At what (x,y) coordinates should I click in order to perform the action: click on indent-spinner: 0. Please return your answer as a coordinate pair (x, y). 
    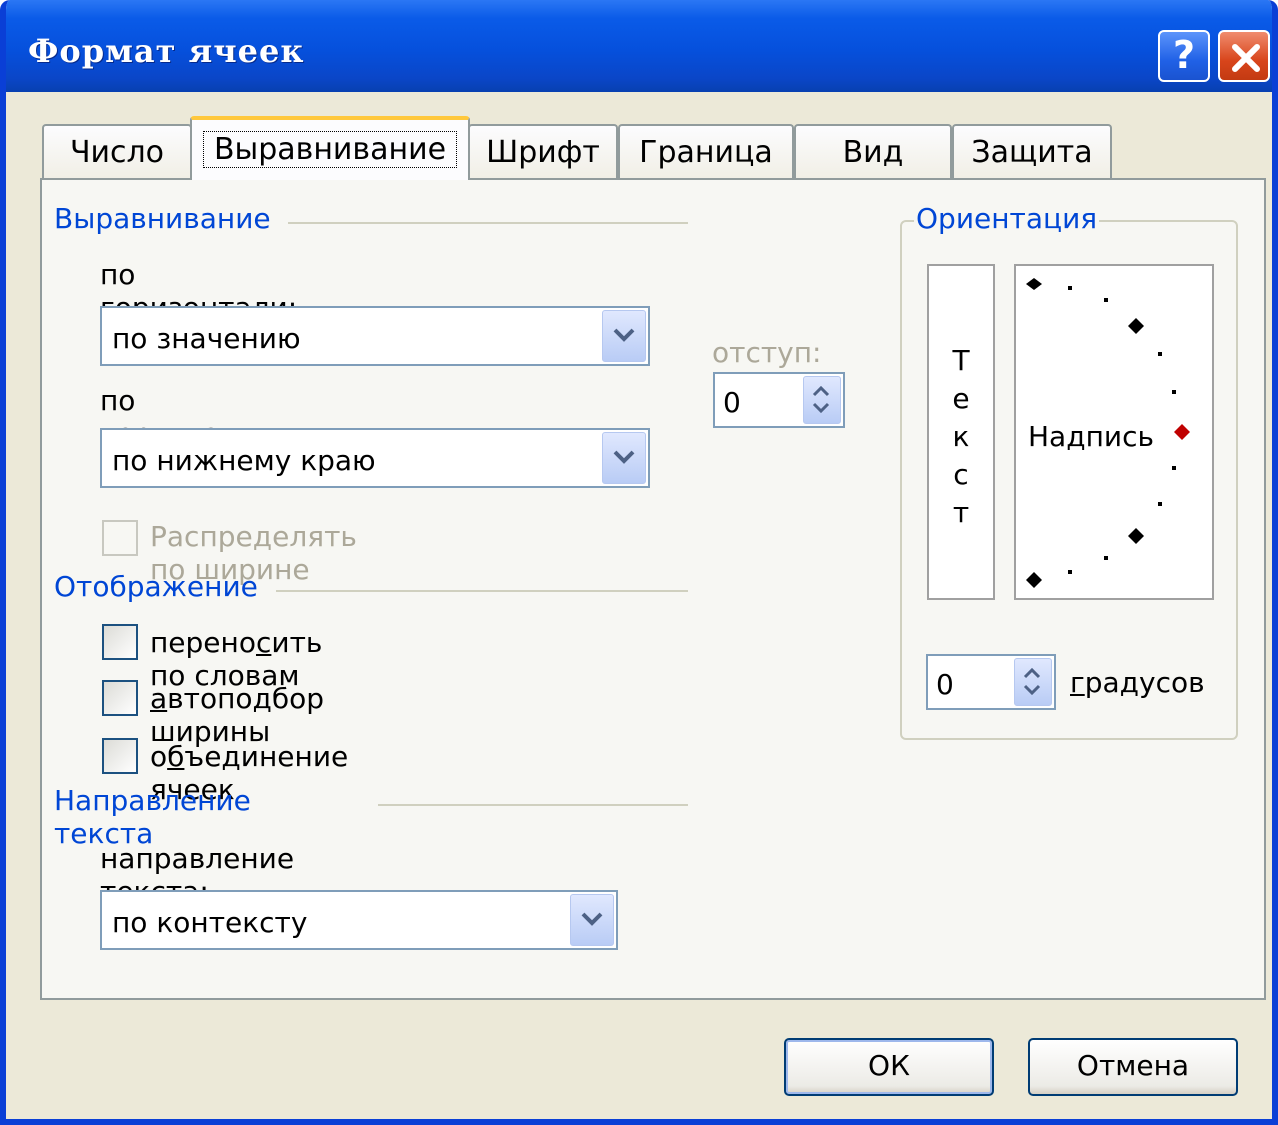
    Looking at the image, I should click on (779, 400).